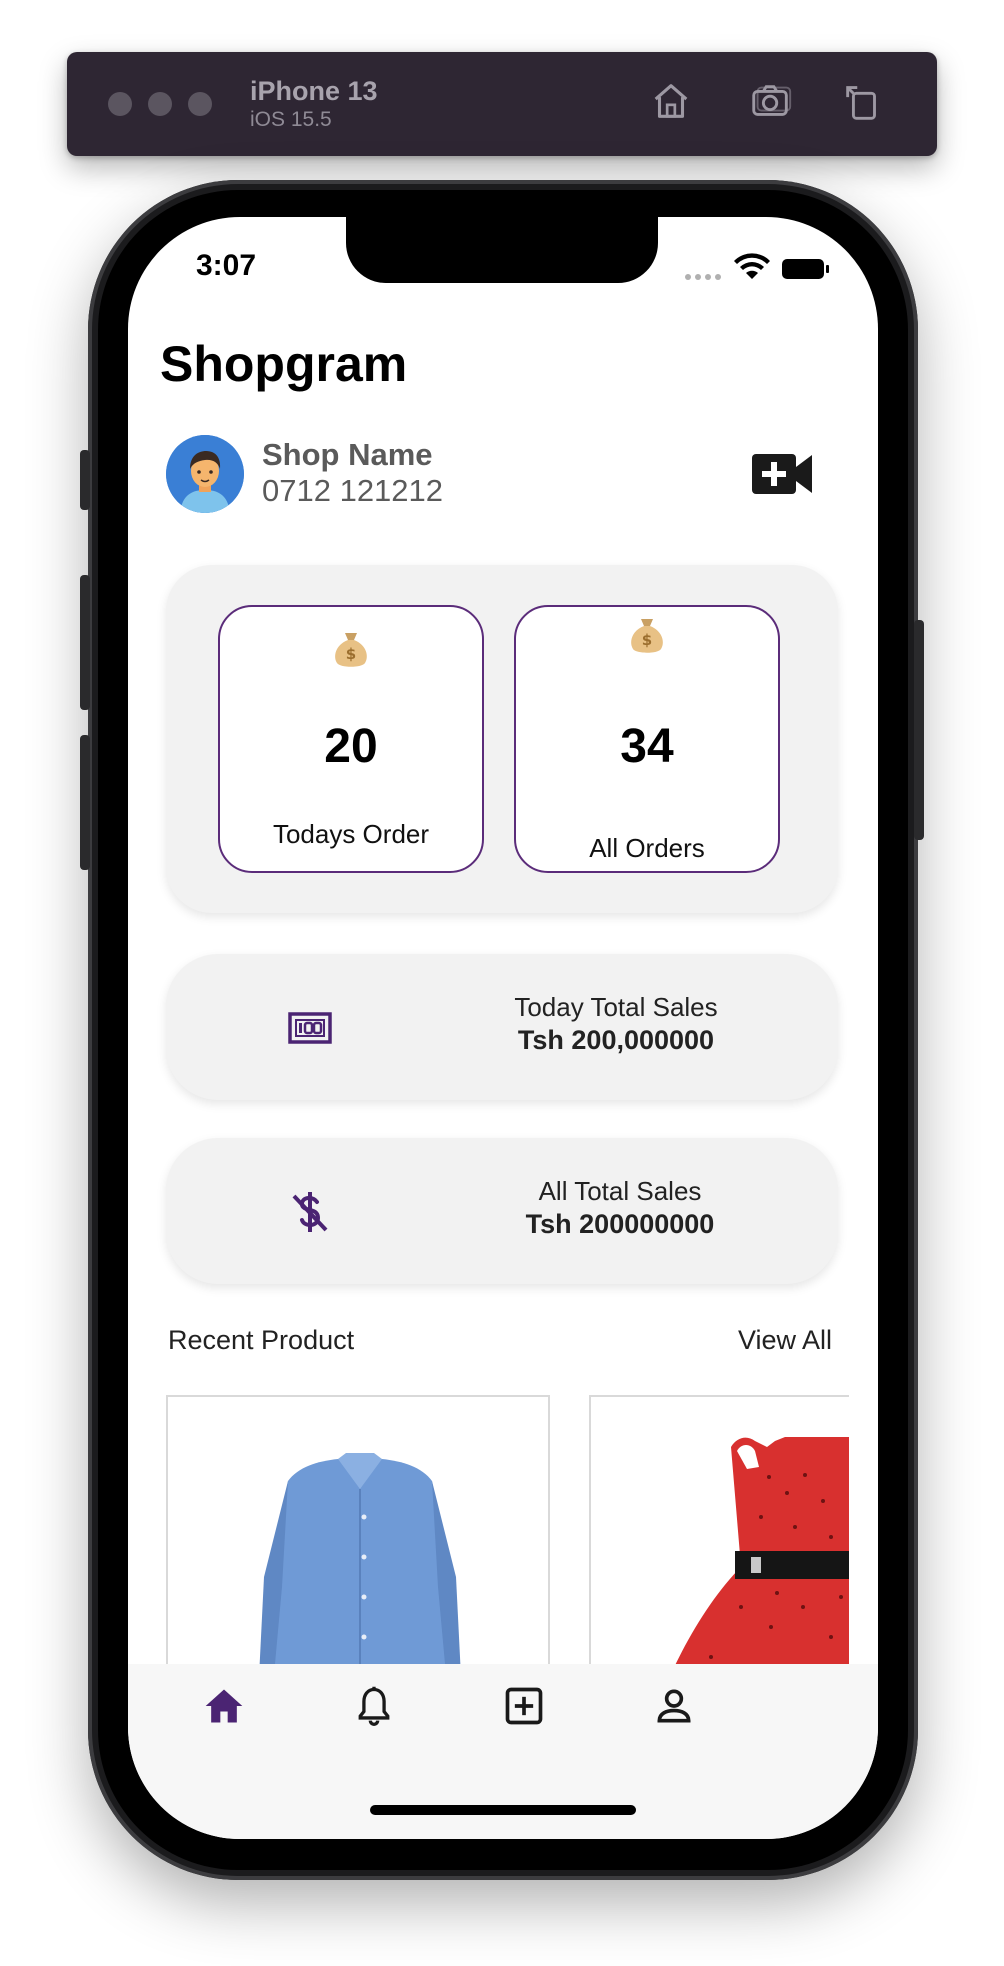 The image size is (1004, 1966). What do you see at coordinates (805, 269) in the screenshot?
I see `battery-icon` at bounding box center [805, 269].